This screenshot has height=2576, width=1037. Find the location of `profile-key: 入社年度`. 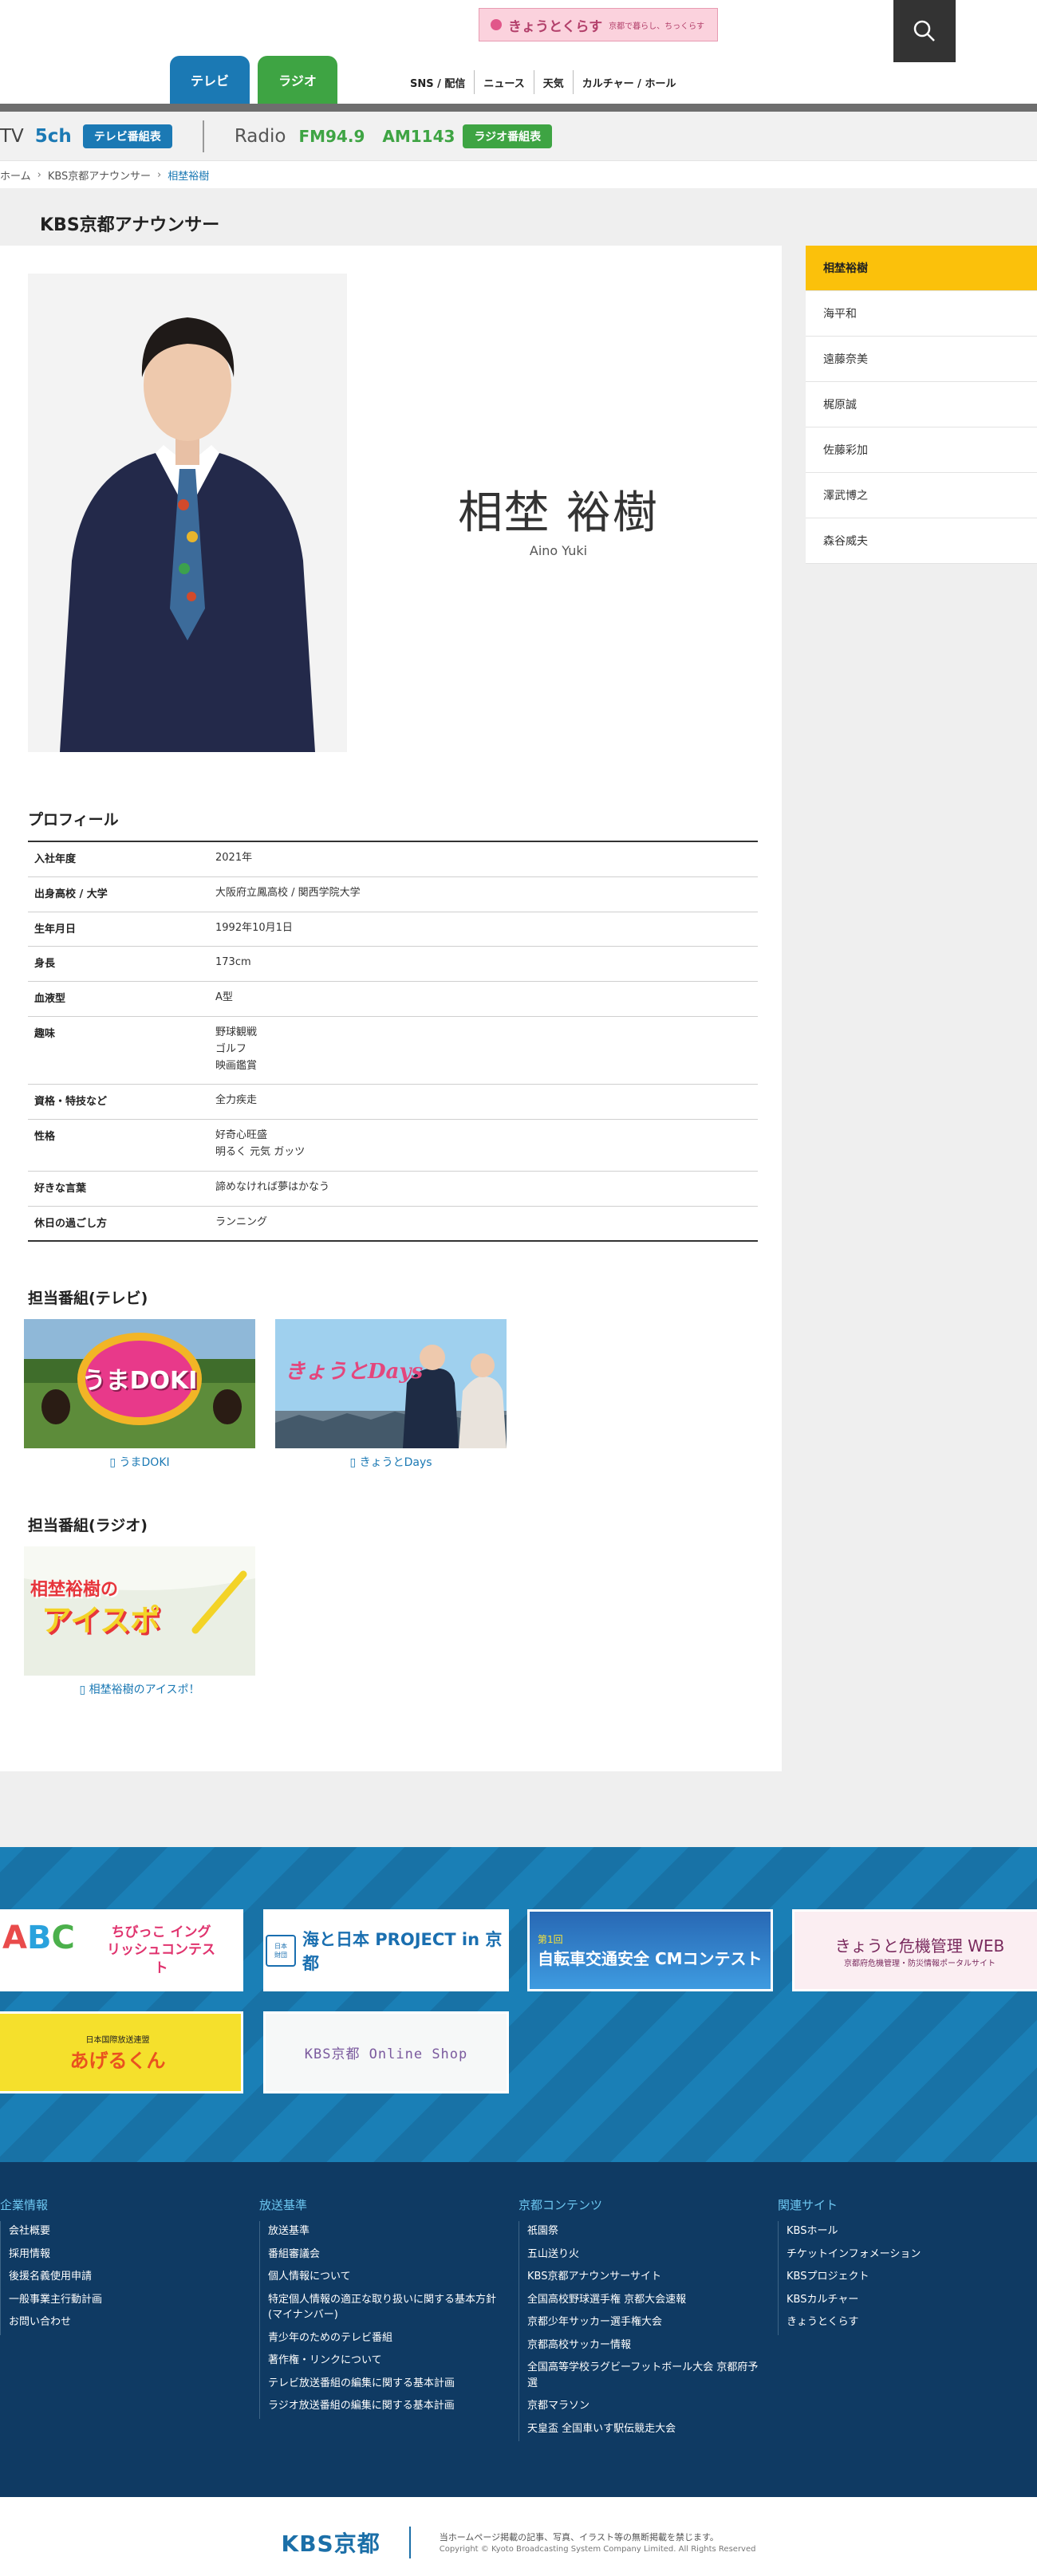

profile-key: 入社年度 is located at coordinates (55, 859).